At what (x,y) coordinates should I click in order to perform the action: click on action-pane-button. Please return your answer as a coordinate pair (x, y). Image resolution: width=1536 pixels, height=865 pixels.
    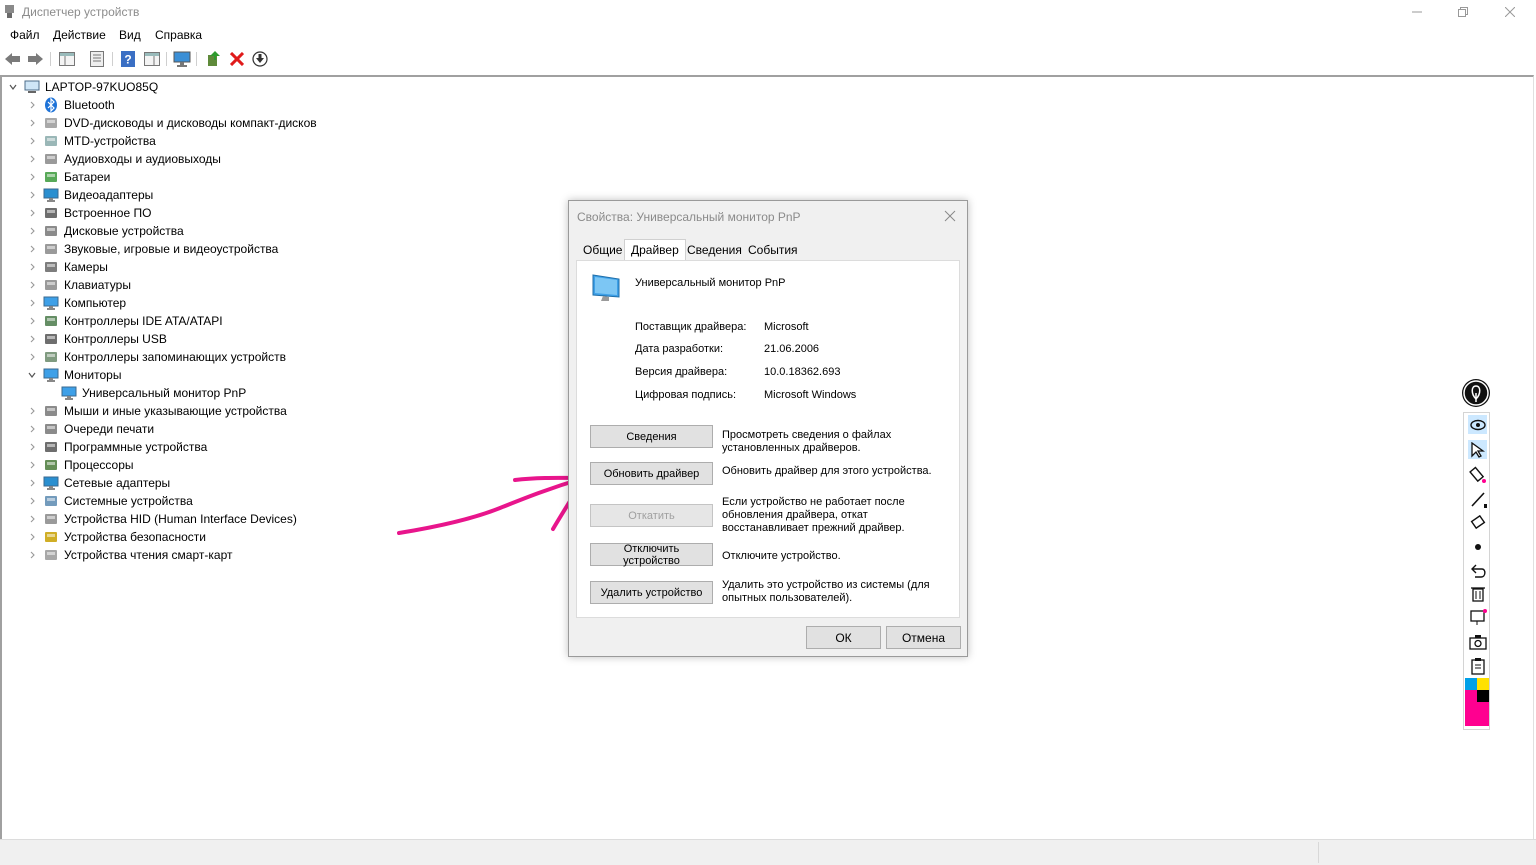
    Looking at the image, I should click on (152, 59).